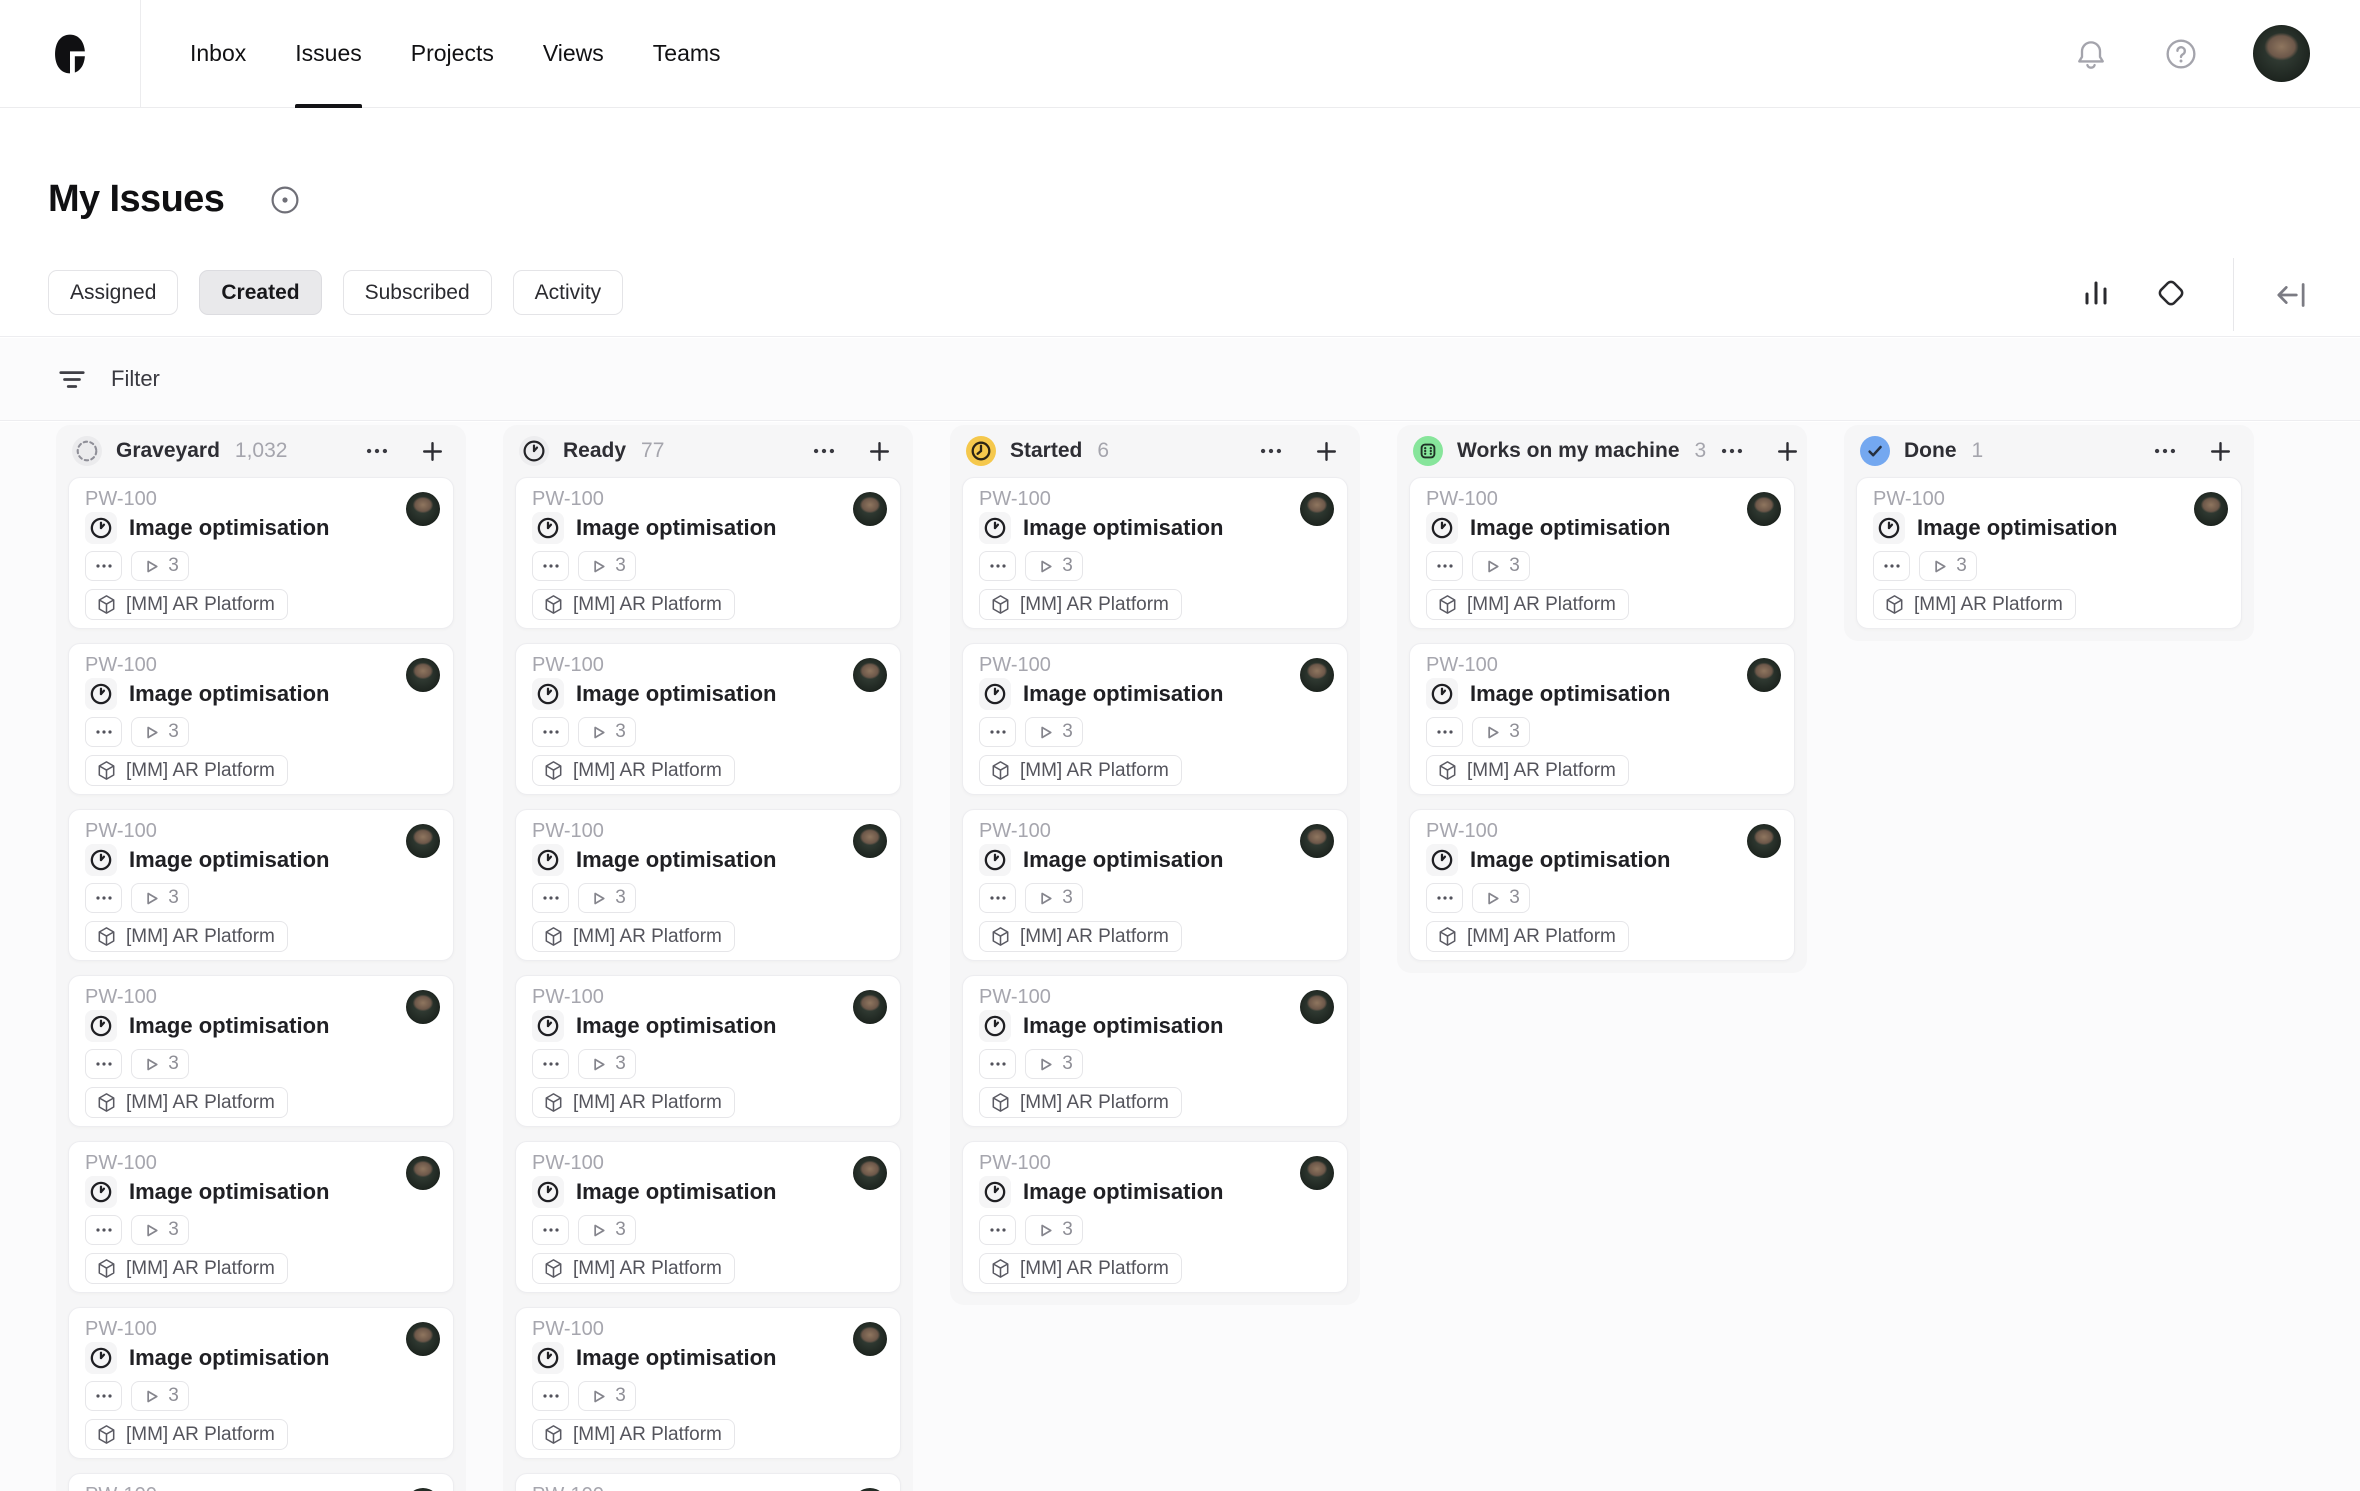 The width and height of the screenshot is (2360, 1491). What do you see at coordinates (687, 54) in the screenshot?
I see `nav-item-teams: Teams` at bounding box center [687, 54].